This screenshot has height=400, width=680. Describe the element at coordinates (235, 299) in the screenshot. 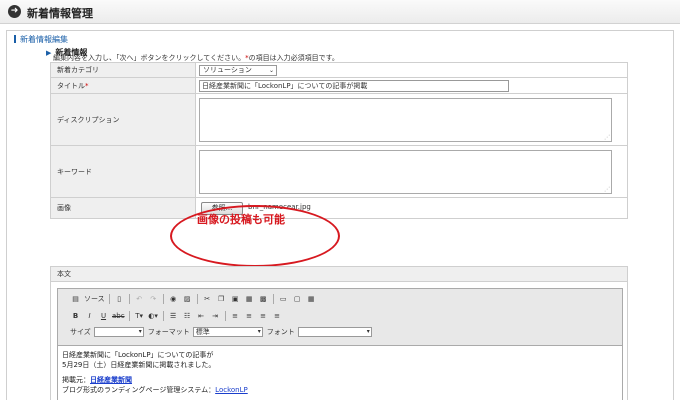

I see `paste-icon: ▣` at that location.